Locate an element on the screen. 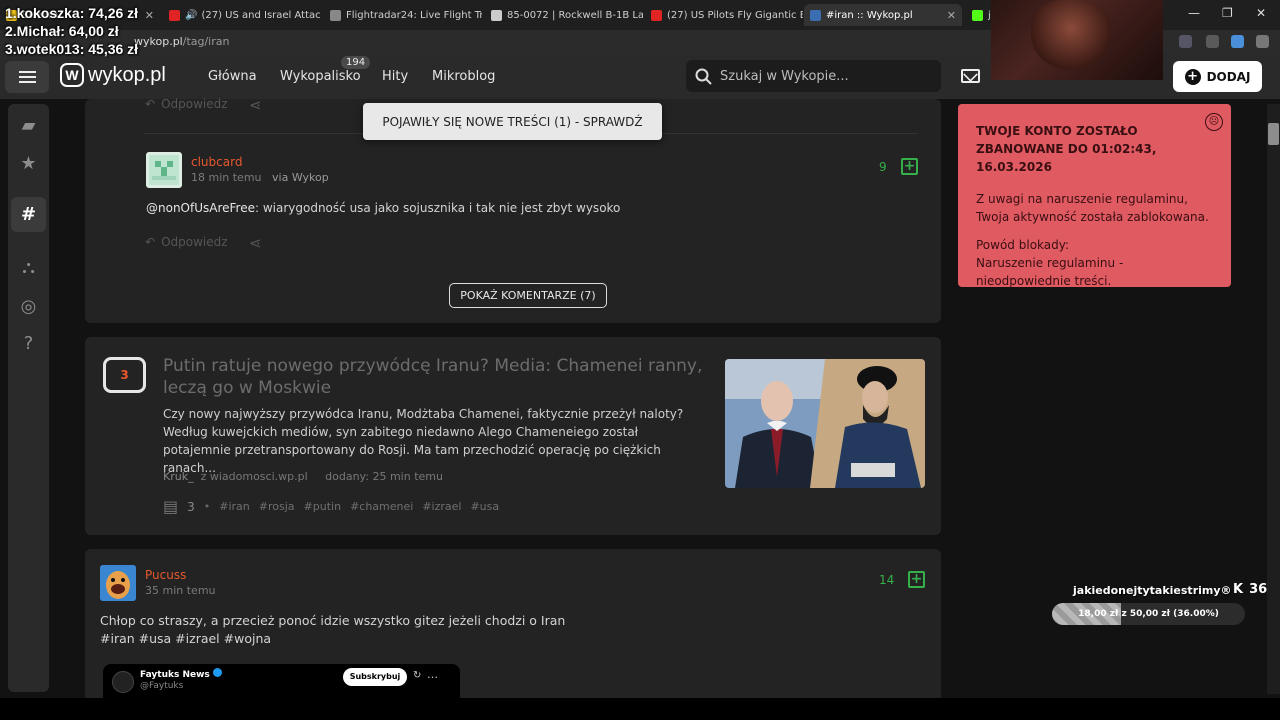 The image size is (1280, 720). article-source-domain: z wiadomosci.wp.pl is located at coordinates (254, 476).